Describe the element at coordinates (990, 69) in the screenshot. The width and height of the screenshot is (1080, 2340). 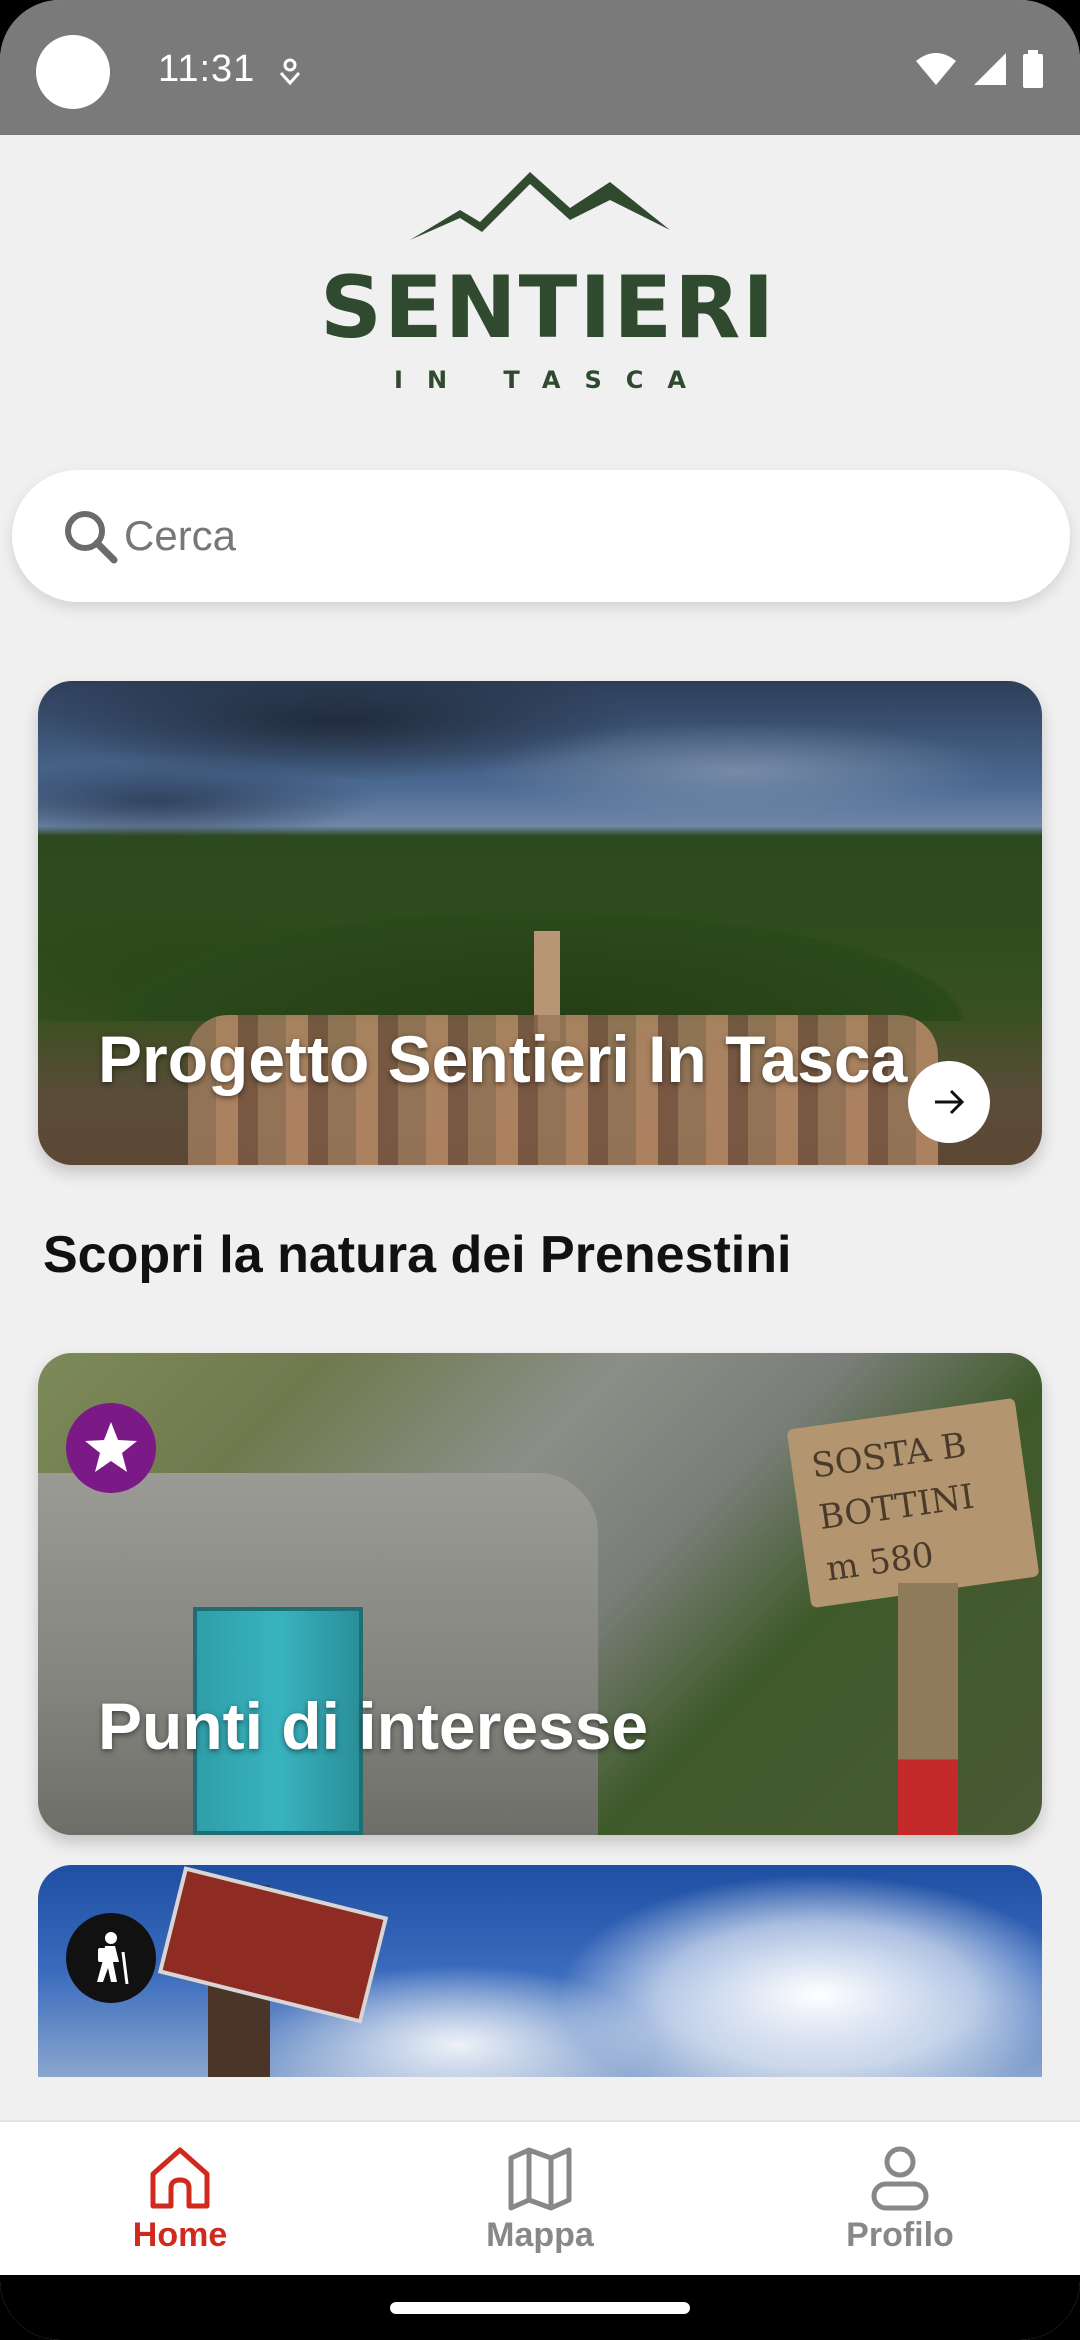
I see `signal-icon` at that location.